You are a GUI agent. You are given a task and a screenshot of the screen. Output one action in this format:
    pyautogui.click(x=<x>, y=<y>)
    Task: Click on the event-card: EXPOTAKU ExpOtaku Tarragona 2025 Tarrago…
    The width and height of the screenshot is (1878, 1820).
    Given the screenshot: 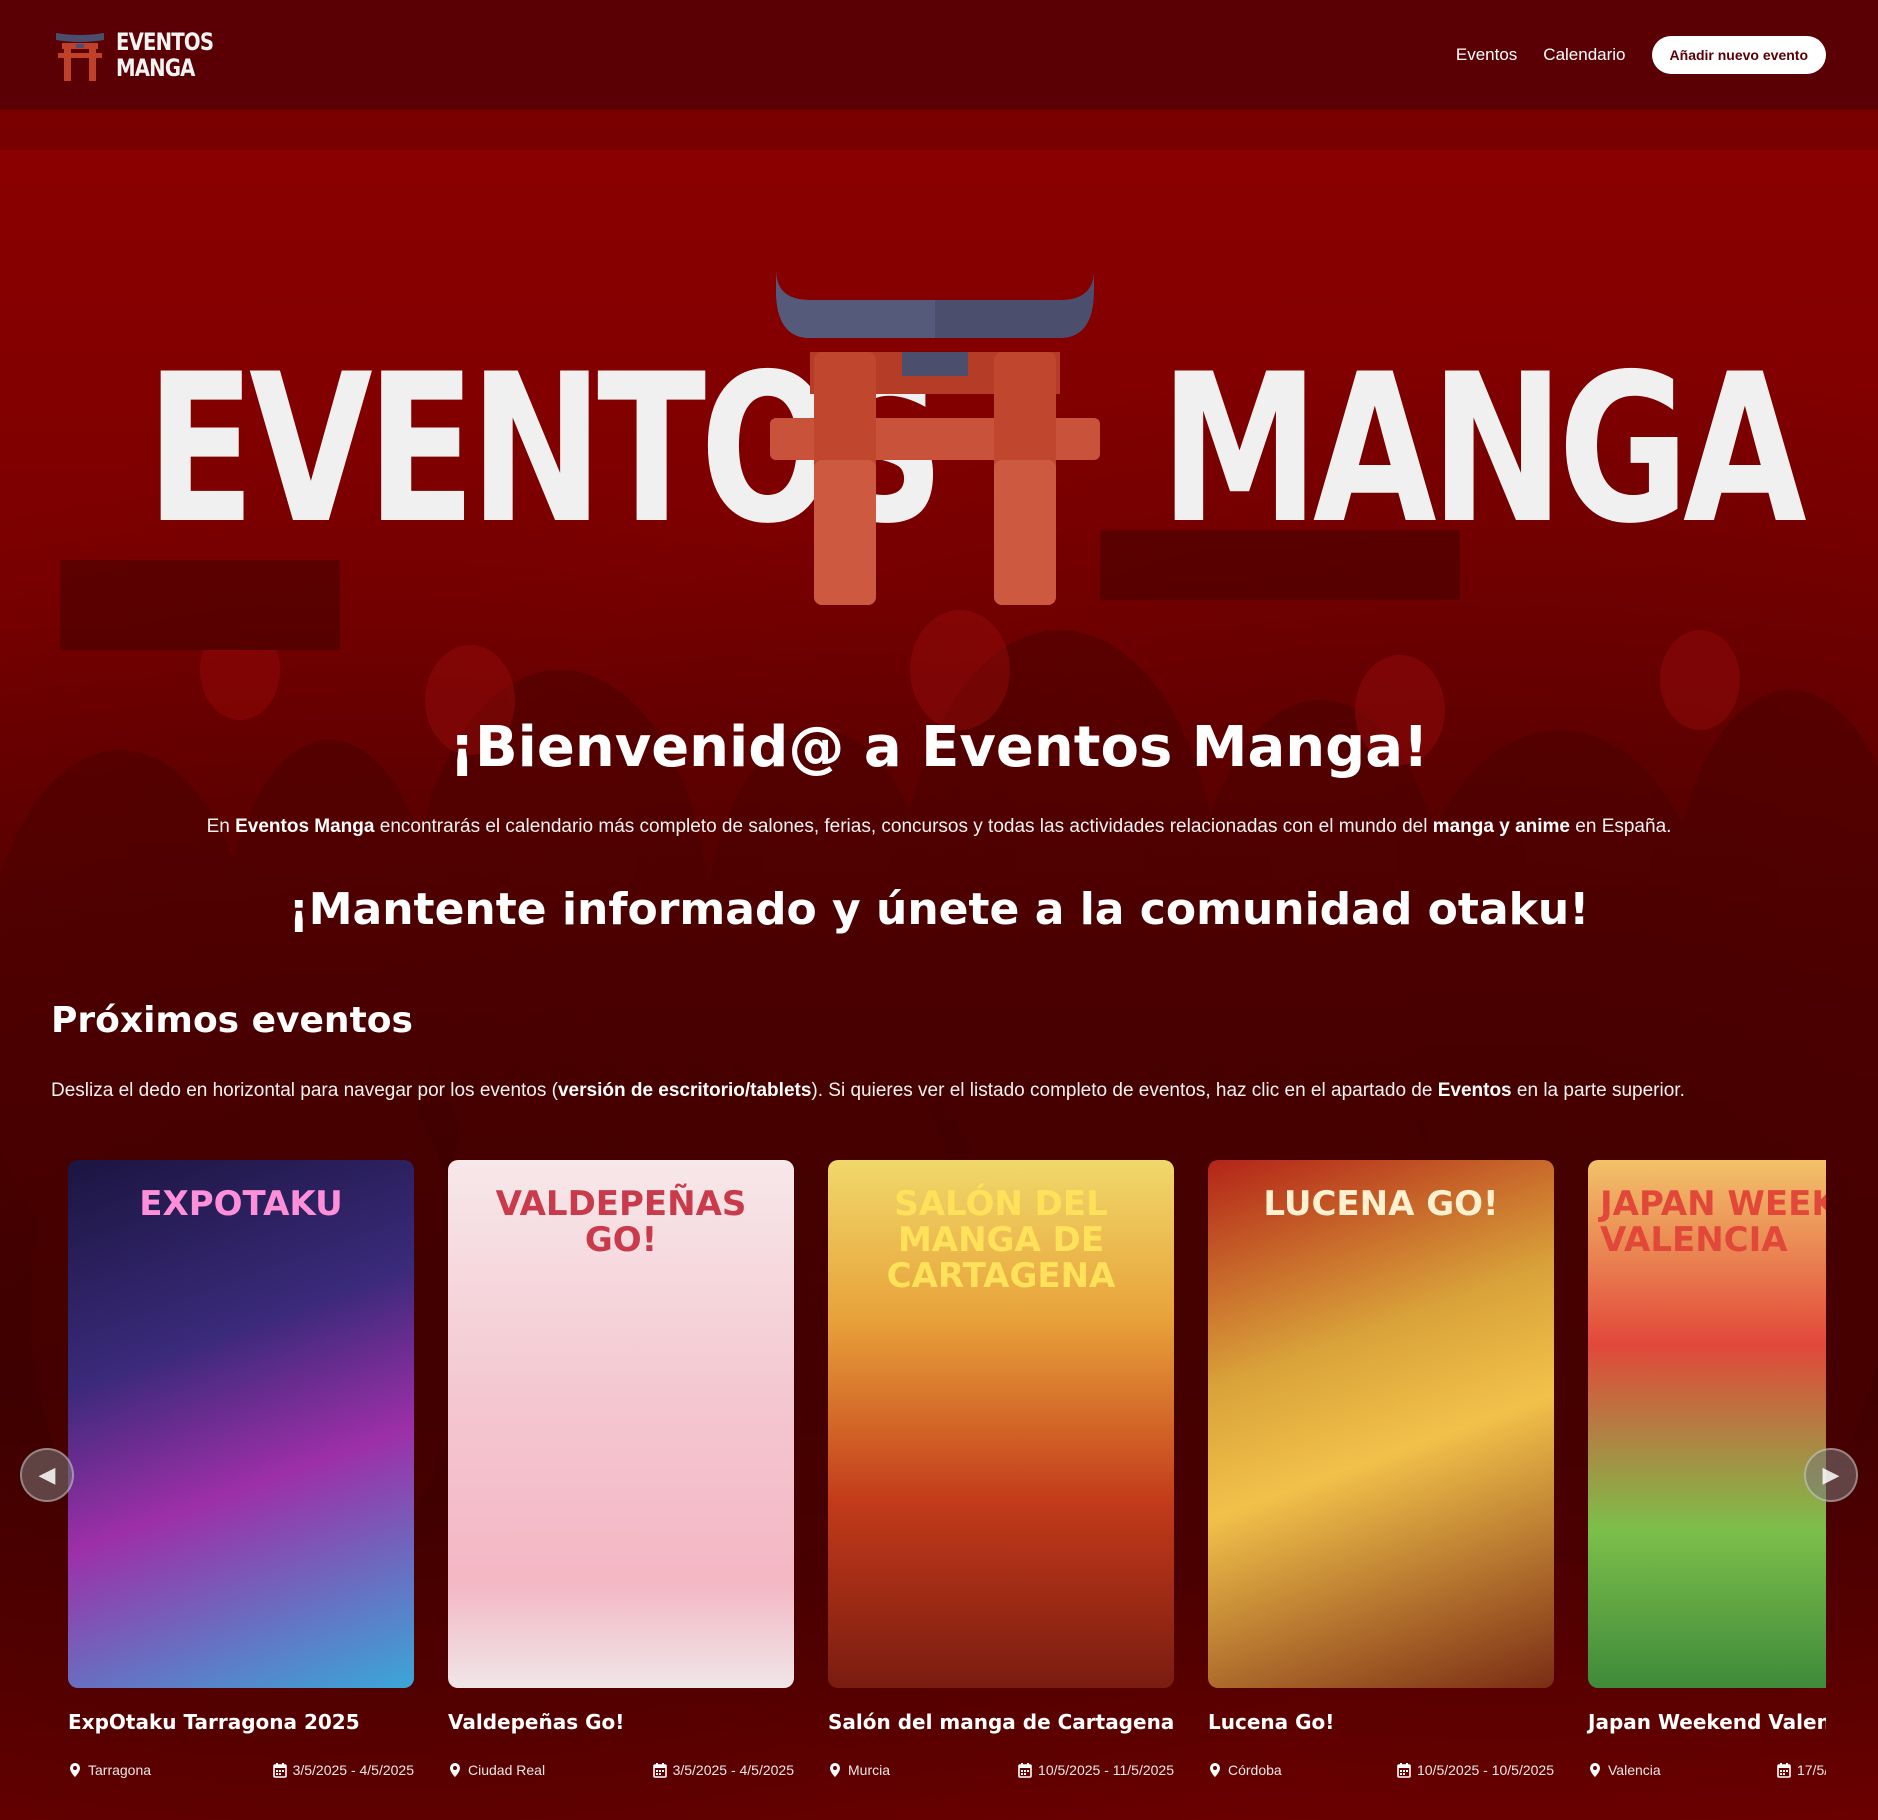 What is the action you would take?
    pyautogui.click(x=241, y=1469)
    